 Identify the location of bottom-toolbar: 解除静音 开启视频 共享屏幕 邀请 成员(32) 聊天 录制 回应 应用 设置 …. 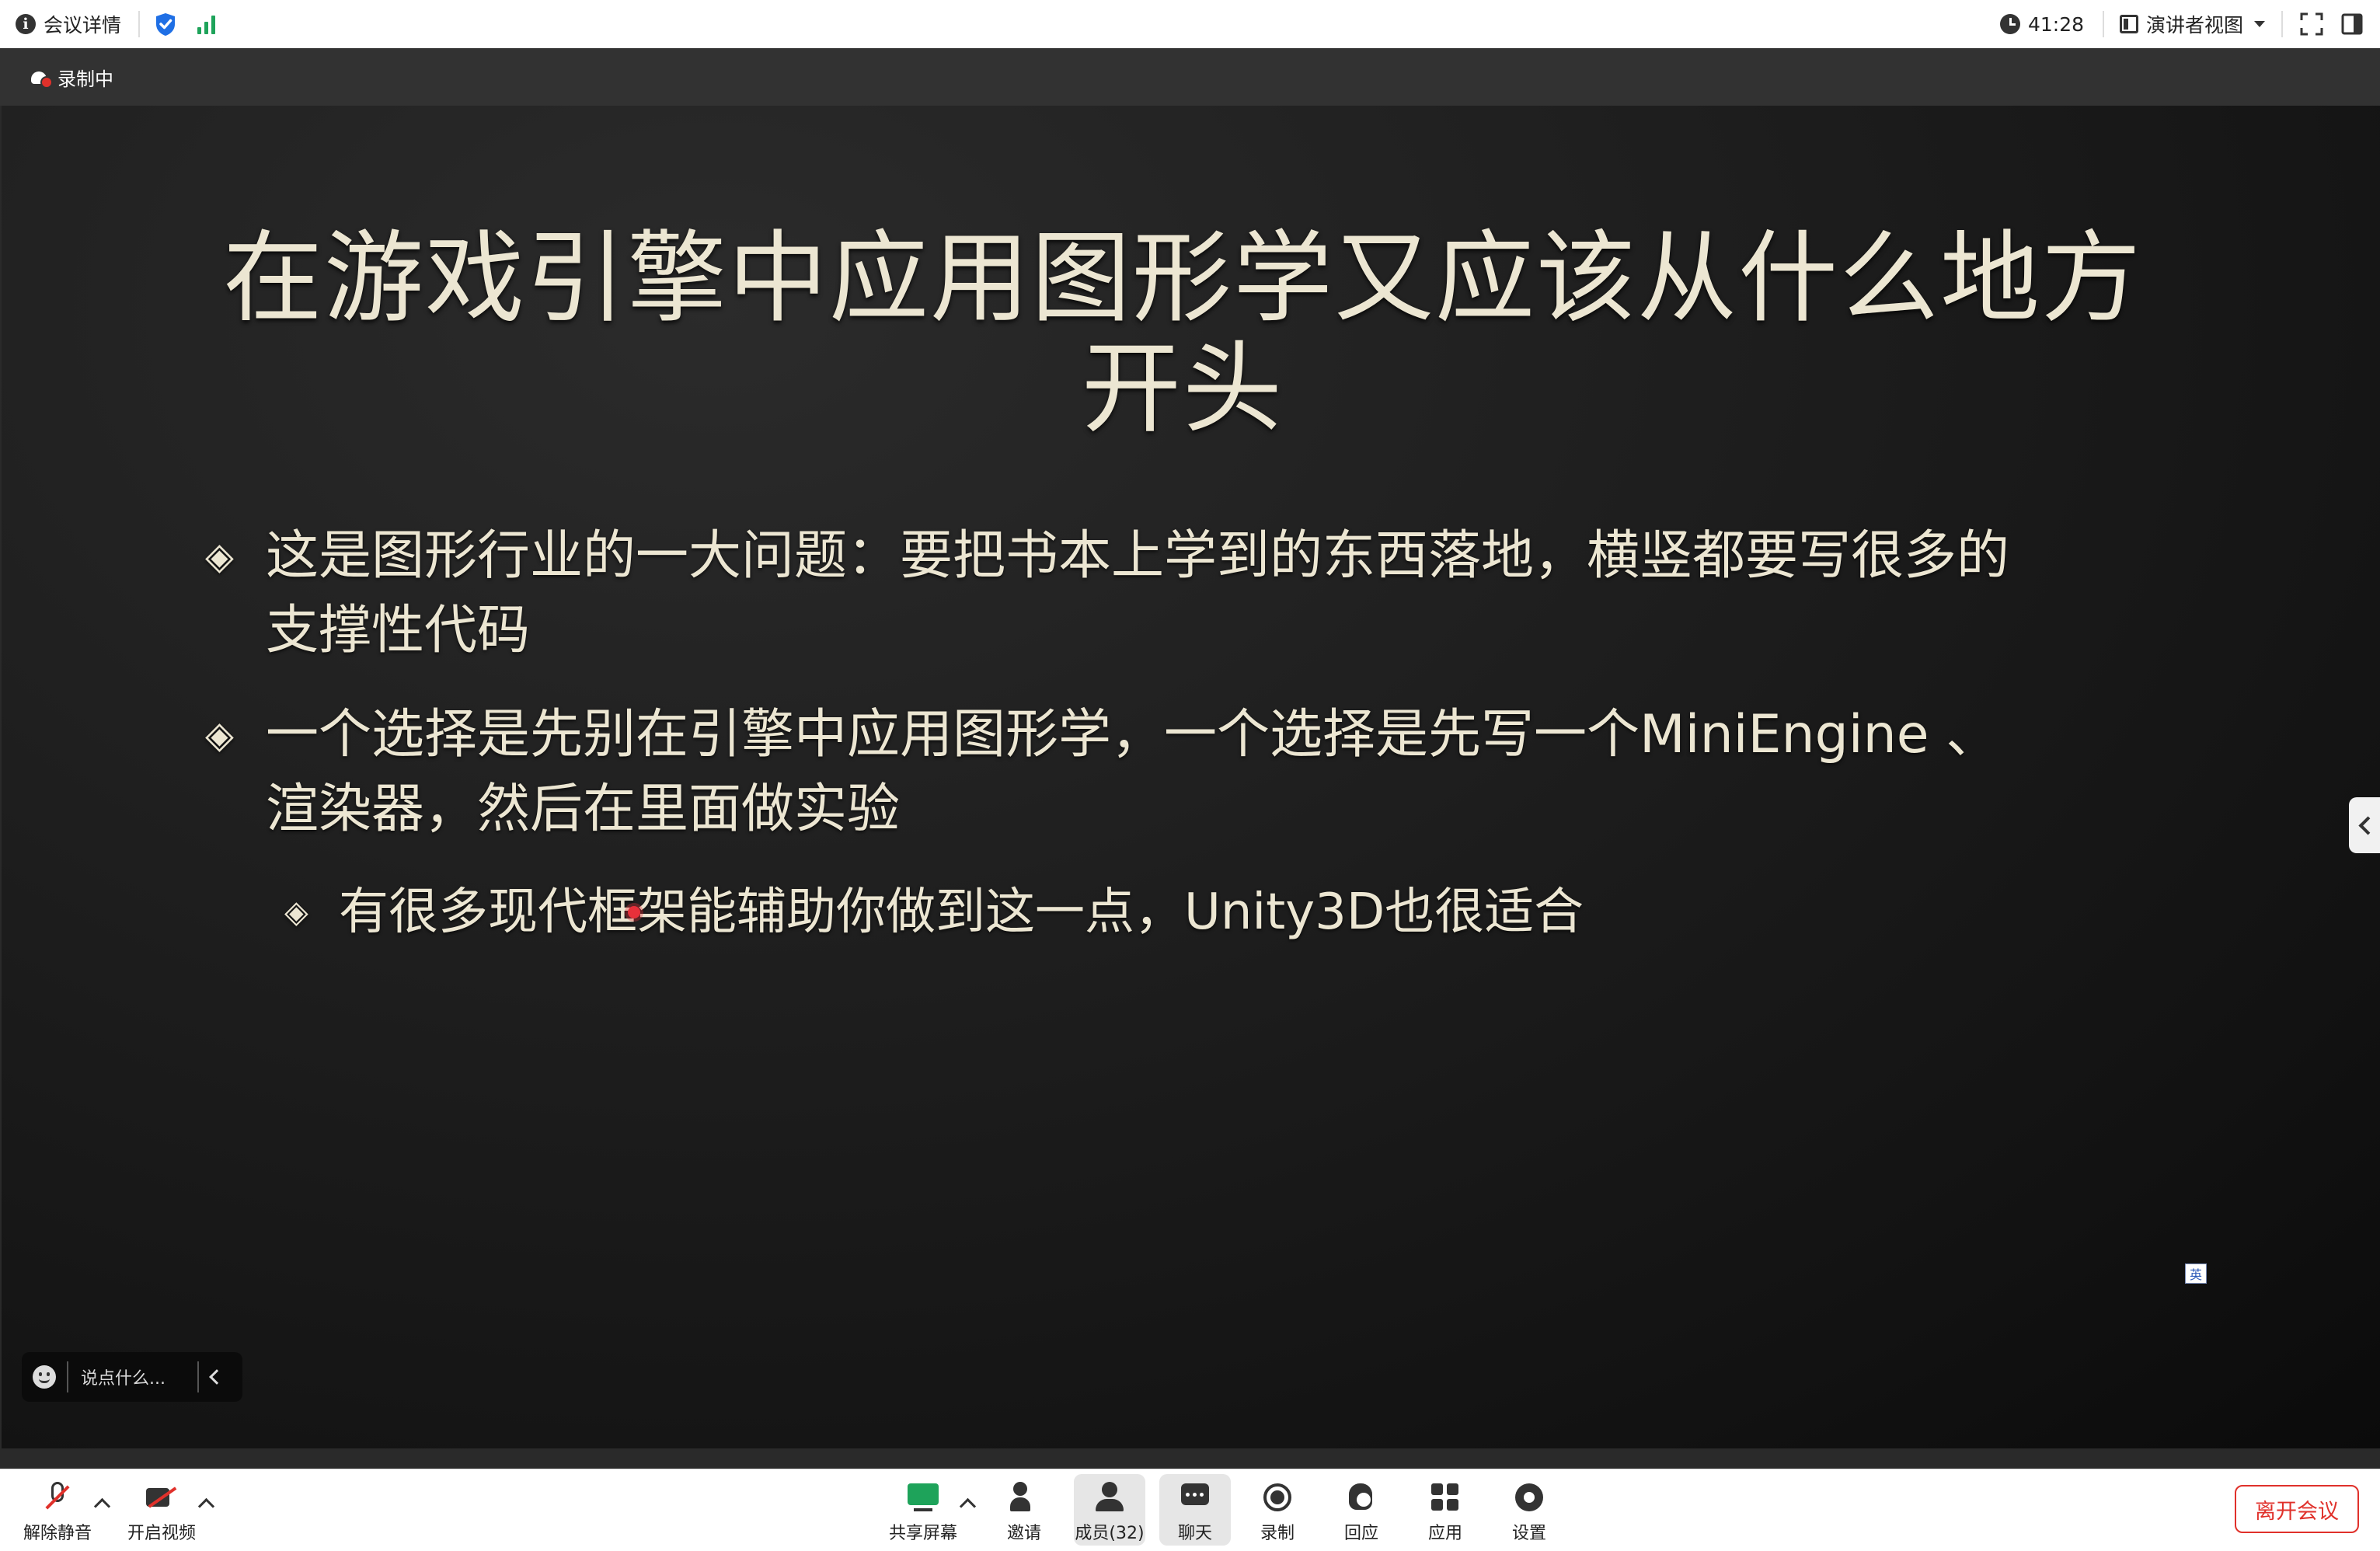
(1190, 1510).